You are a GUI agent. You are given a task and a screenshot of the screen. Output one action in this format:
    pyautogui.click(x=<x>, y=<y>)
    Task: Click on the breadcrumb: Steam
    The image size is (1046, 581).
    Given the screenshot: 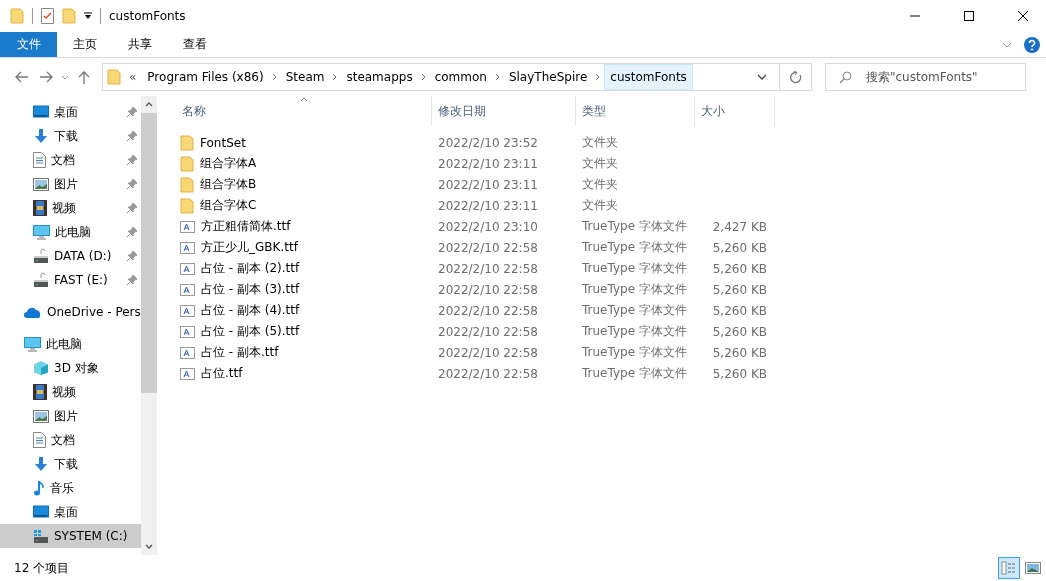 What is the action you would take?
    pyautogui.click(x=305, y=77)
    